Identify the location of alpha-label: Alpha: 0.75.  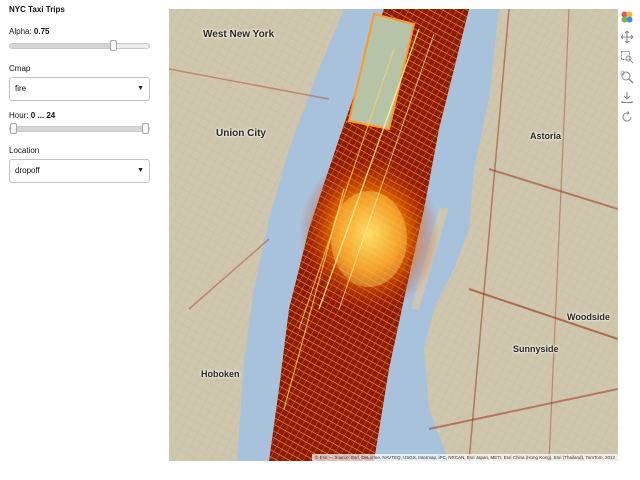
(29, 31).